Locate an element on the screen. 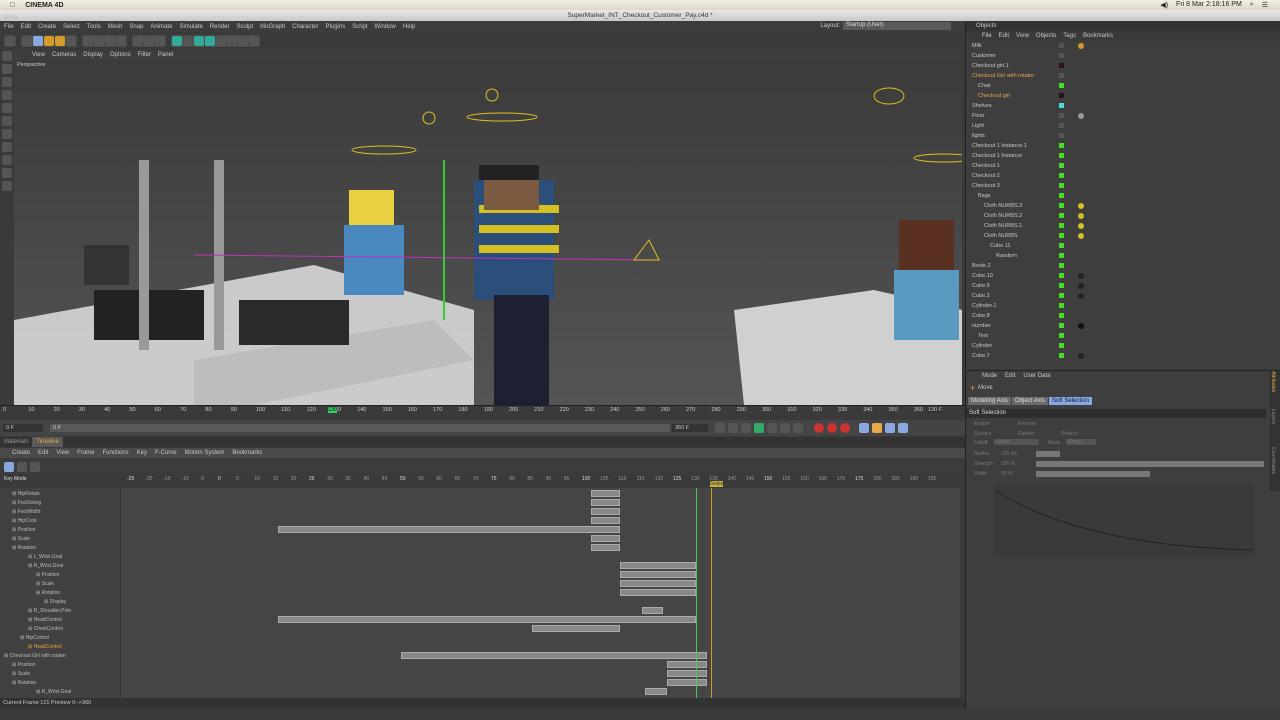 The image size is (1280, 720). side-tab-coordinates: Coordinates is located at coordinates (1273, 466).